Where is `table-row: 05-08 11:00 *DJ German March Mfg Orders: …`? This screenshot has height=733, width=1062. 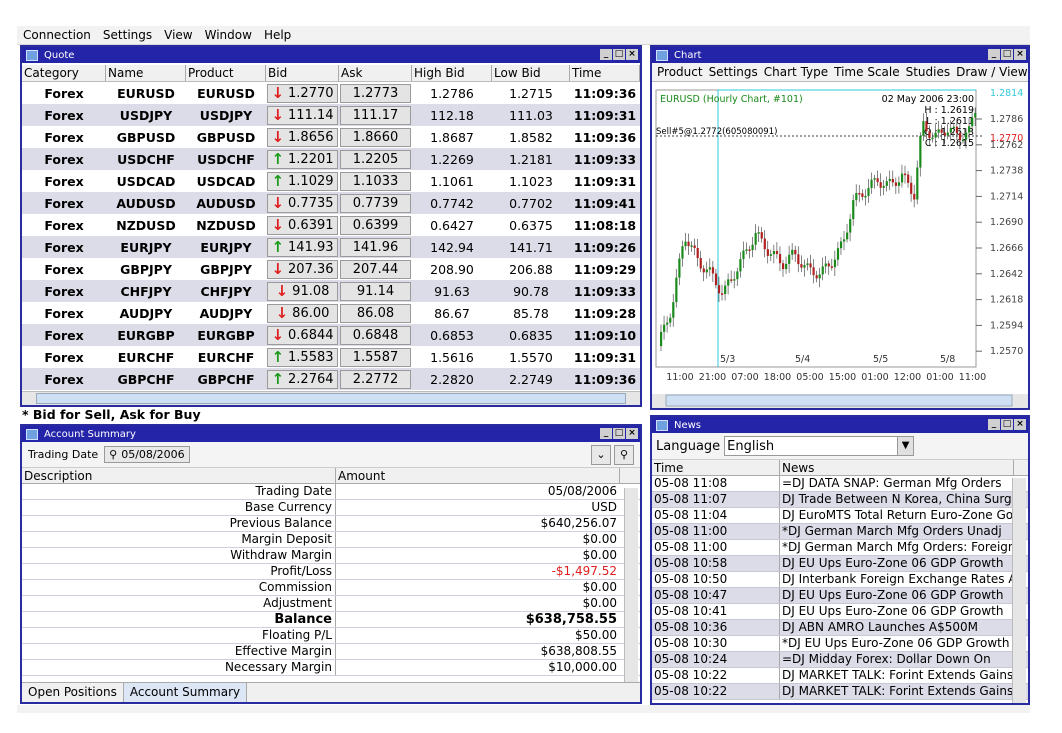
table-row: 05-08 11:00 *DJ German March Mfg Orders: … is located at coordinates (840, 548).